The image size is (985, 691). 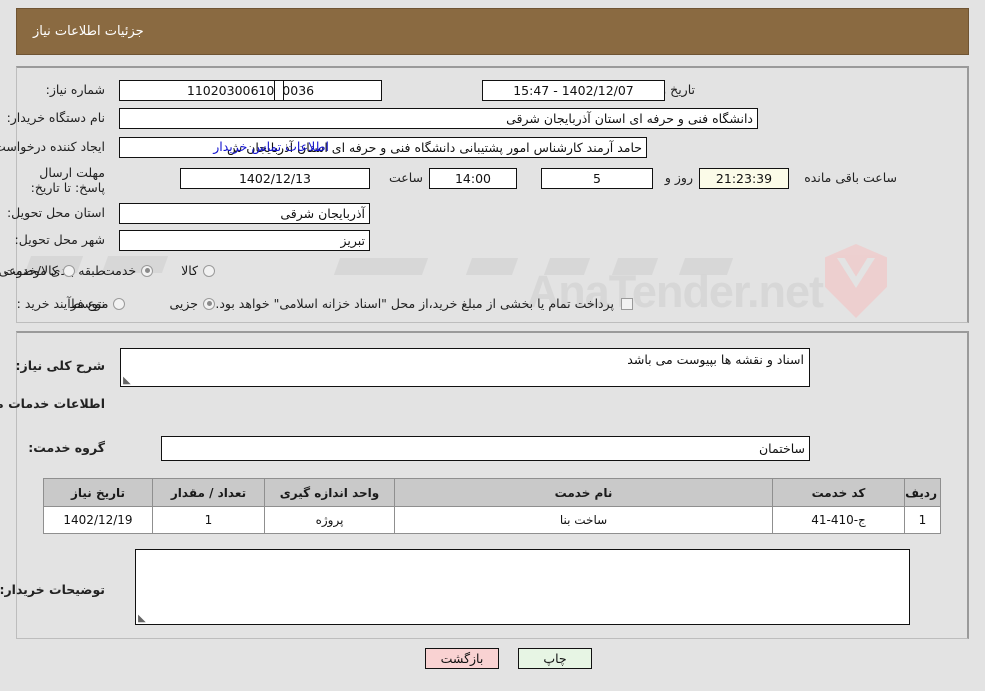 I want to click on need-number-label-row: شماره نیاز:, so click(x=60, y=89).